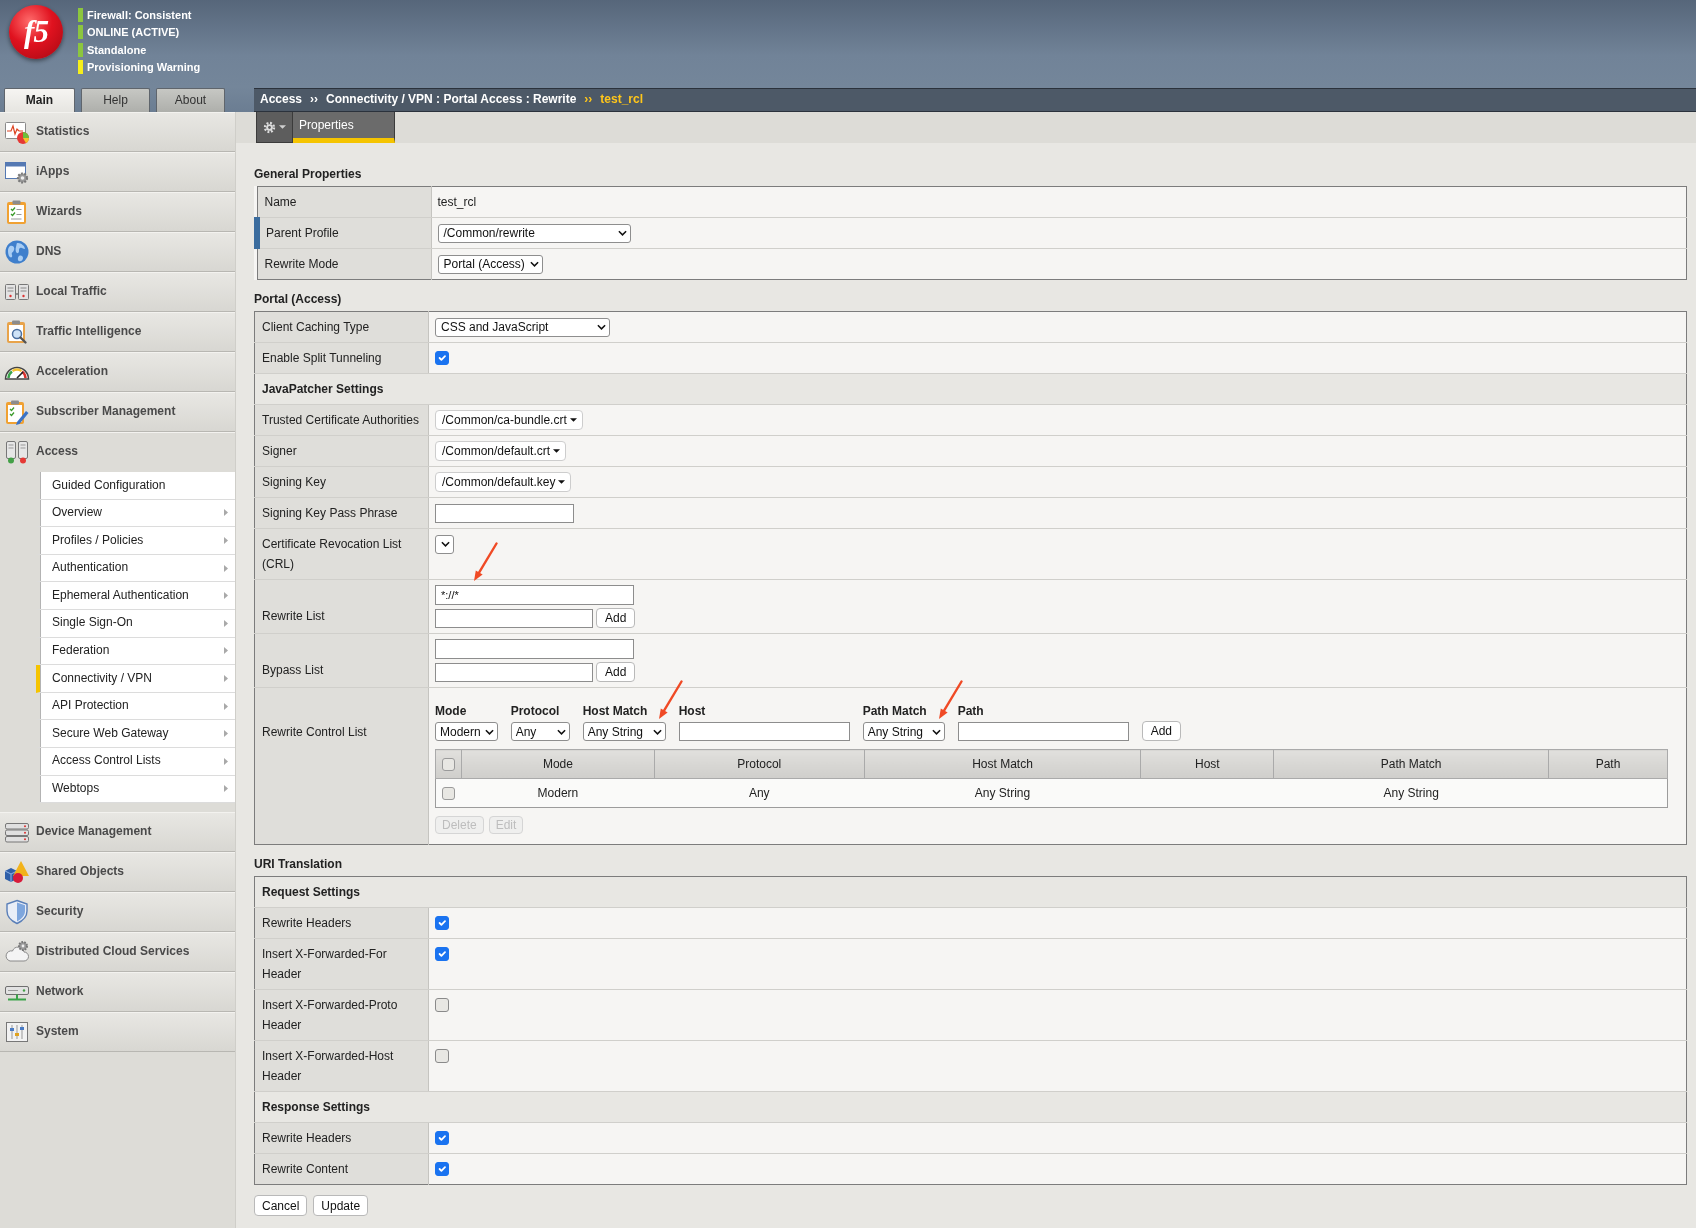  Describe the element at coordinates (444, 544) in the screenshot. I see `dropdown` at that location.